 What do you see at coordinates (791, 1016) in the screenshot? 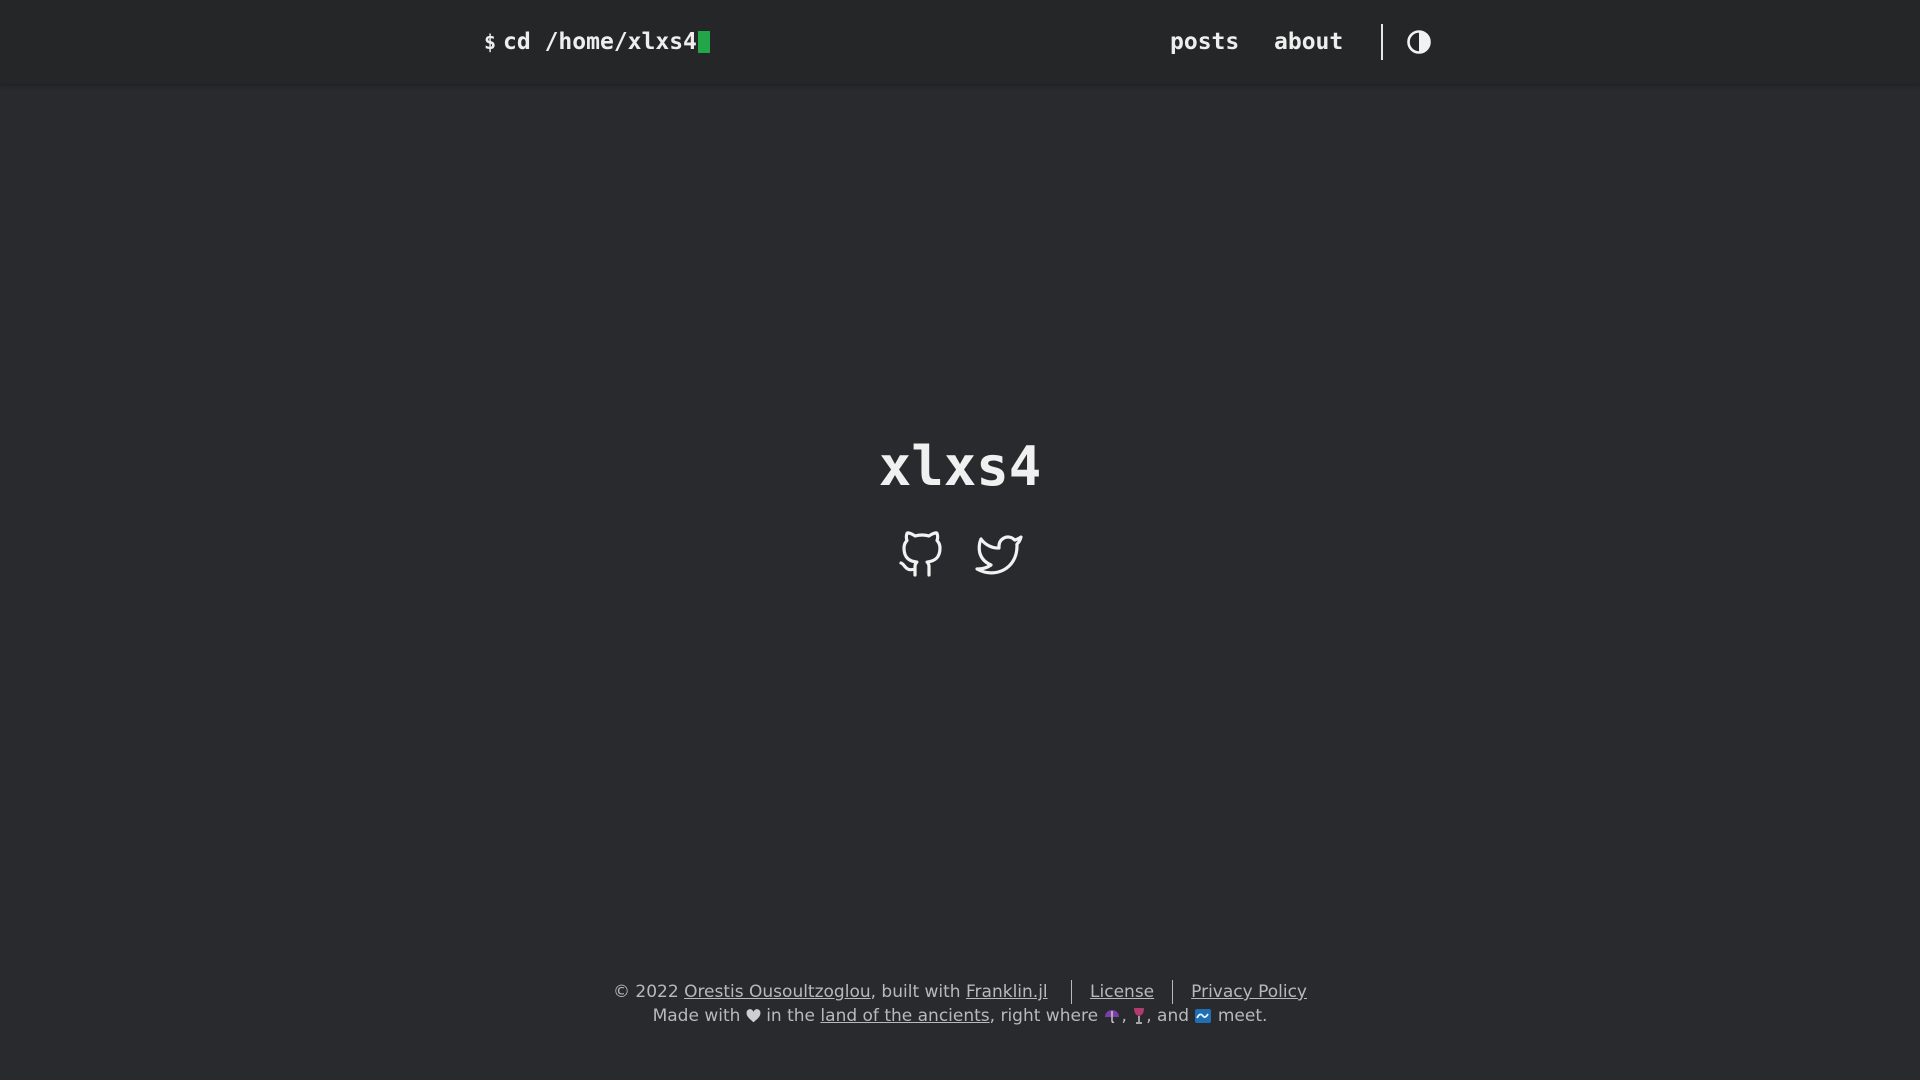
I see `in-the-text: in the` at bounding box center [791, 1016].